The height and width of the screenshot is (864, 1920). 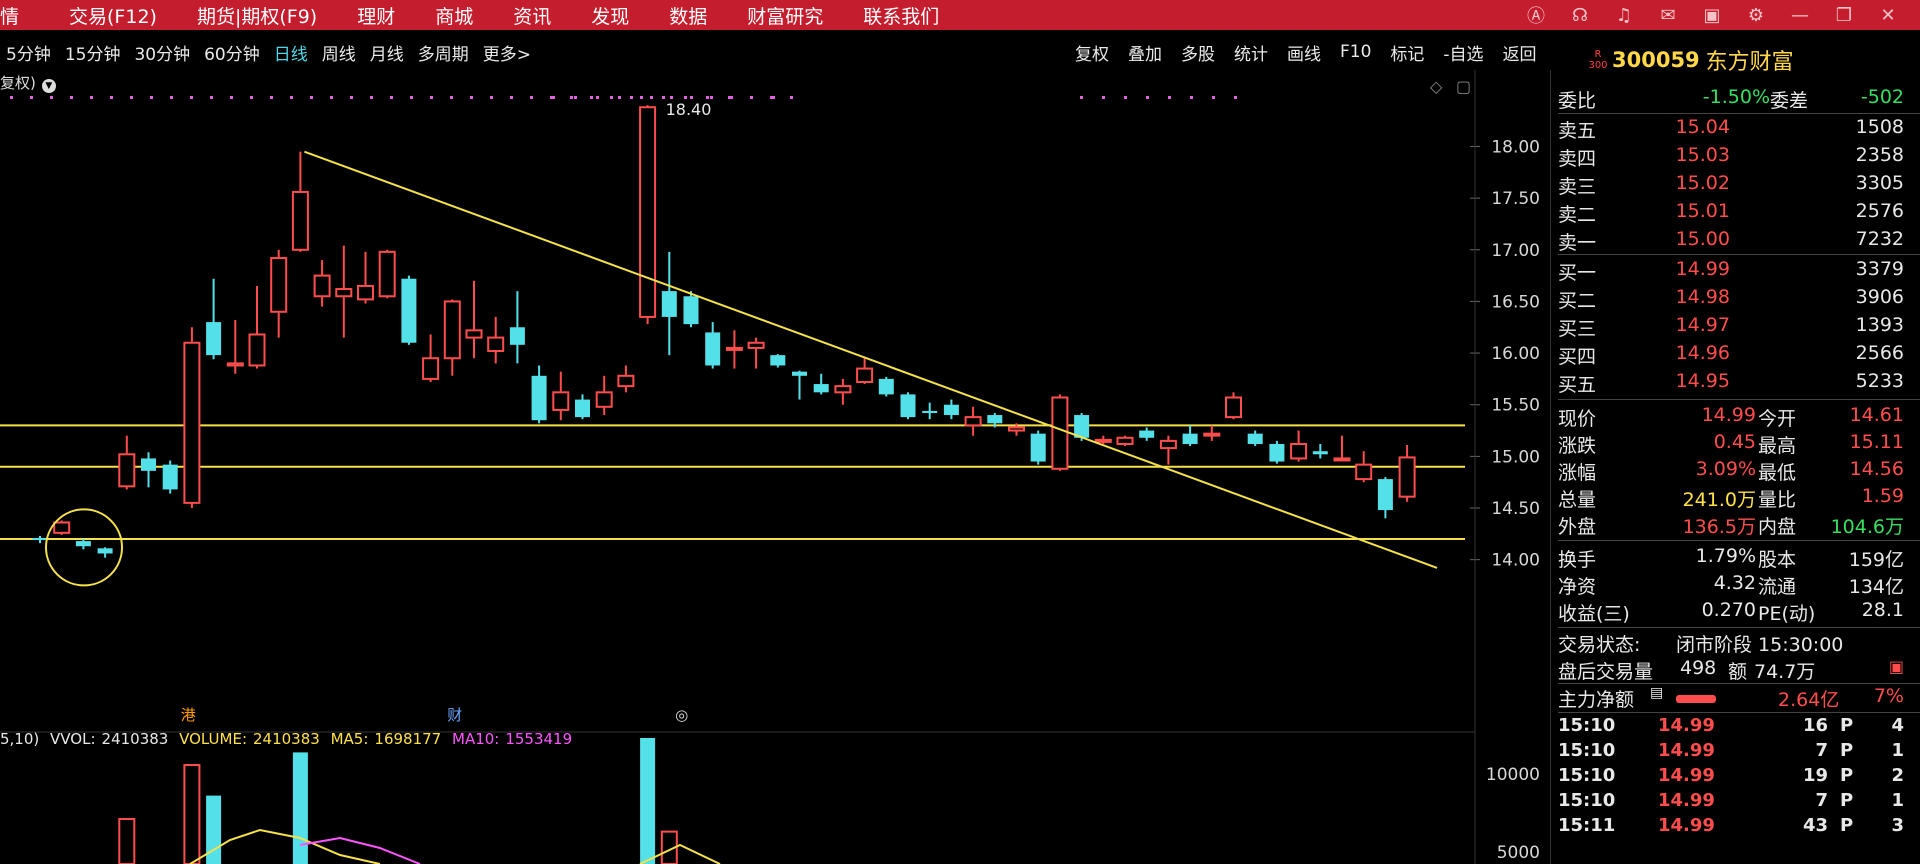 I want to click on bid-row: 买二 14.98 3906, so click(x=1739, y=300).